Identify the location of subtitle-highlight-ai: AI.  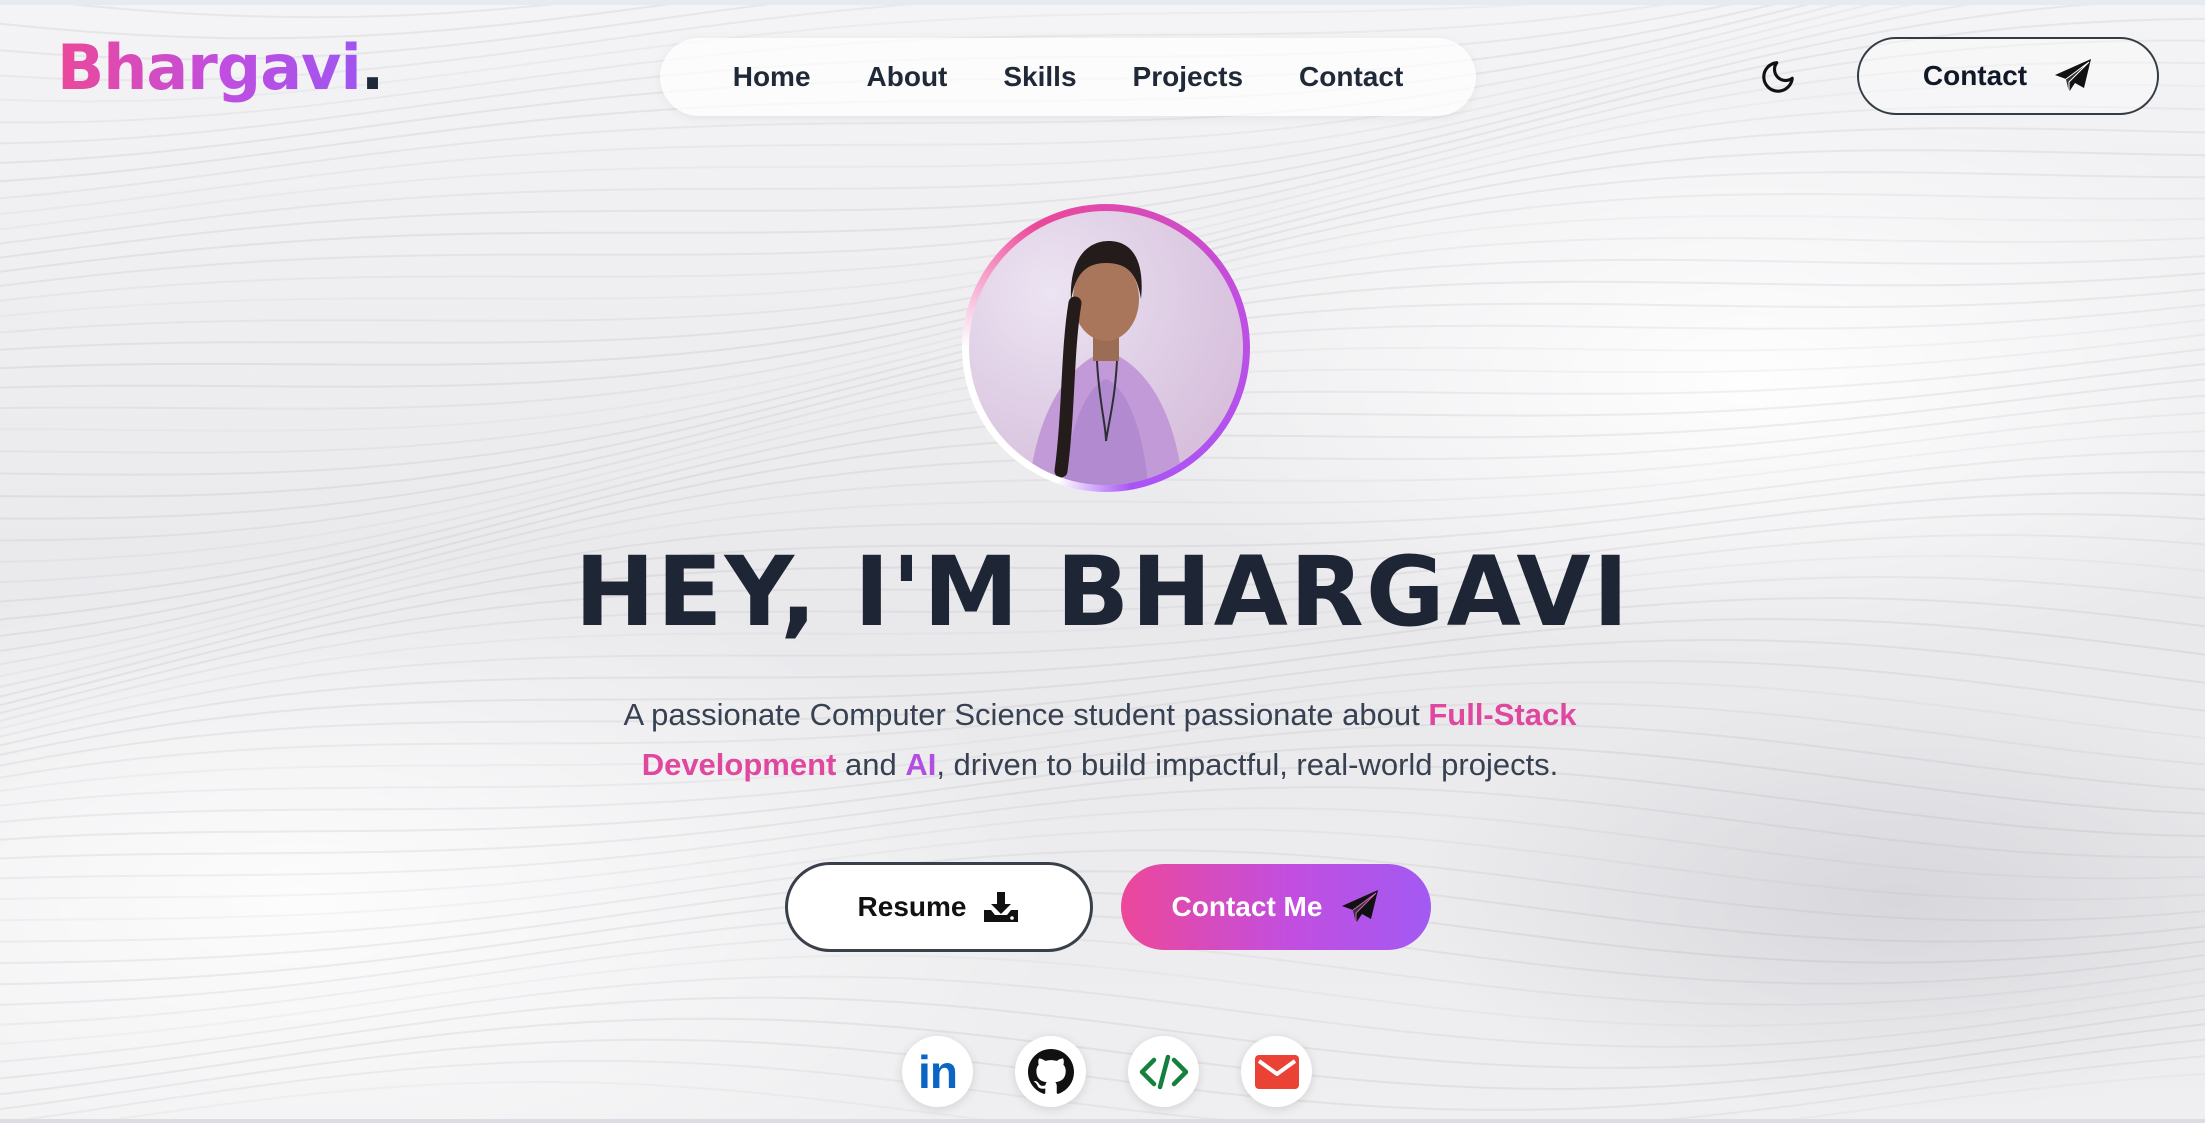
(921, 764).